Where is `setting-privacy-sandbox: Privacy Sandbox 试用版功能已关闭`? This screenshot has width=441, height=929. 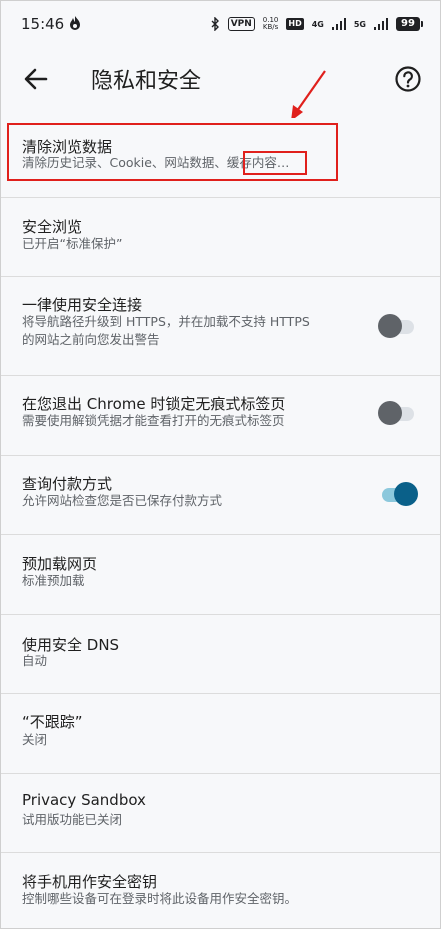
setting-privacy-sandbox: Privacy Sandbox 试用版功能已关闭 is located at coordinates (220, 813).